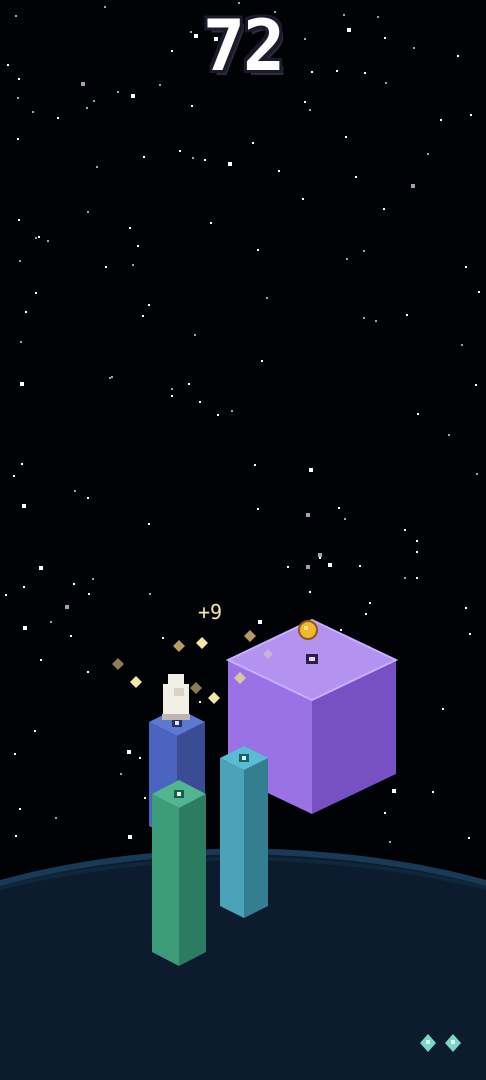  What do you see at coordinates (308, 630) in the screenshot?
I see `coin-icon` at bounding box center [308, 630].